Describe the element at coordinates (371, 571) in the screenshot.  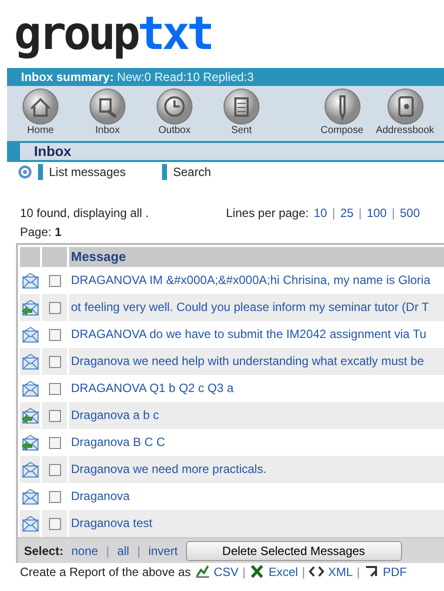
I see `pdf-export-icon` at that location.